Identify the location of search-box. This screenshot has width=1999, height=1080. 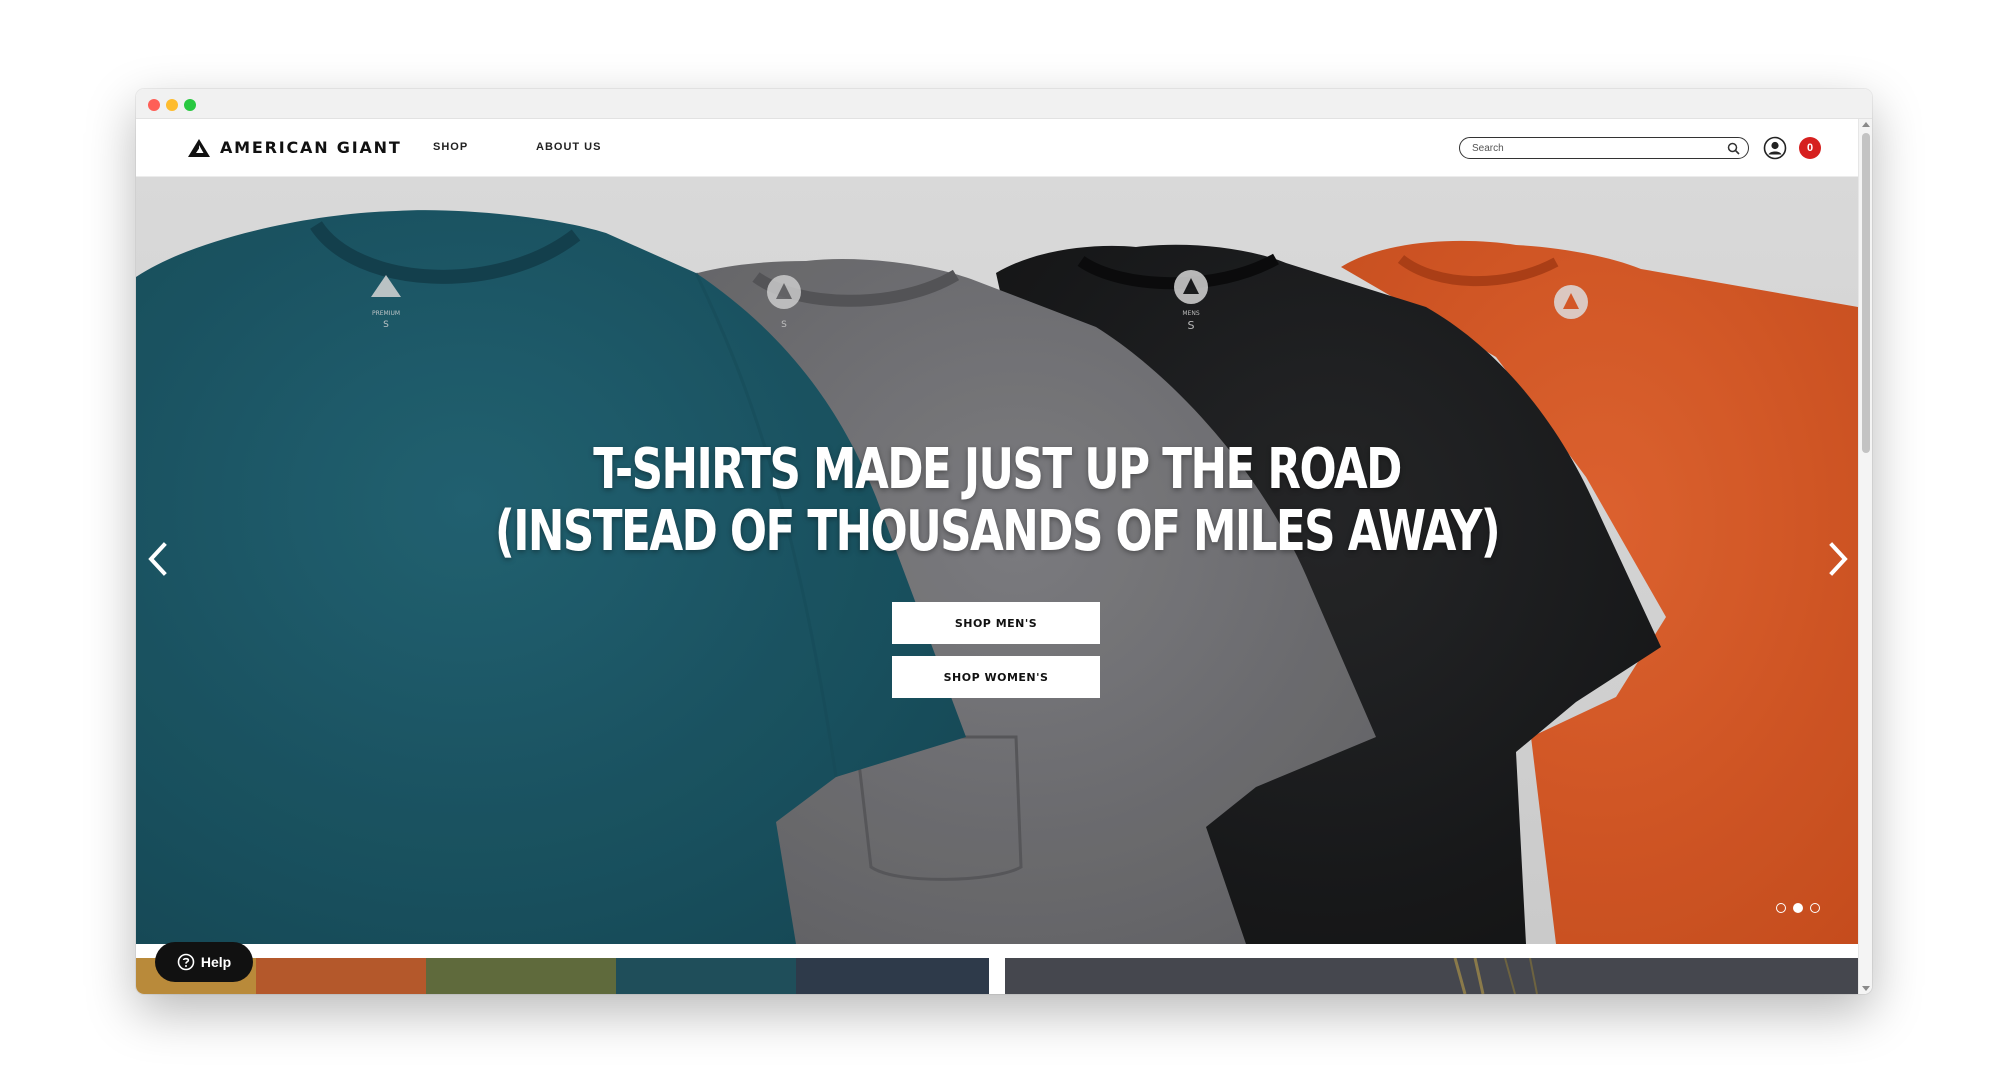
(1604, 148).